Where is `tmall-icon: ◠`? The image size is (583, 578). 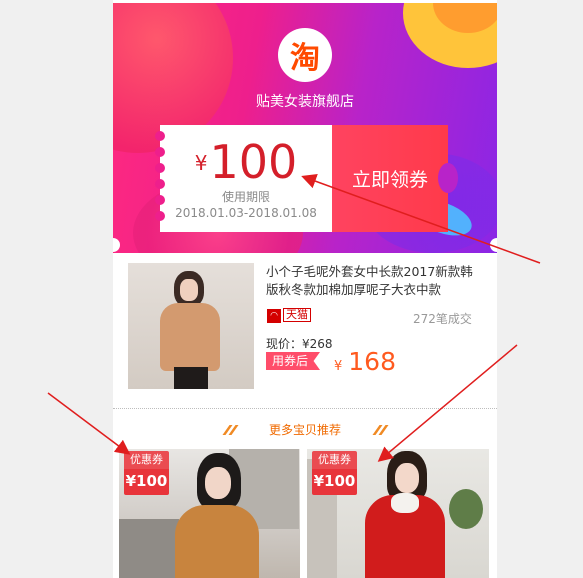 tmall-icon: ◠ is located at coordinates (274, 316).